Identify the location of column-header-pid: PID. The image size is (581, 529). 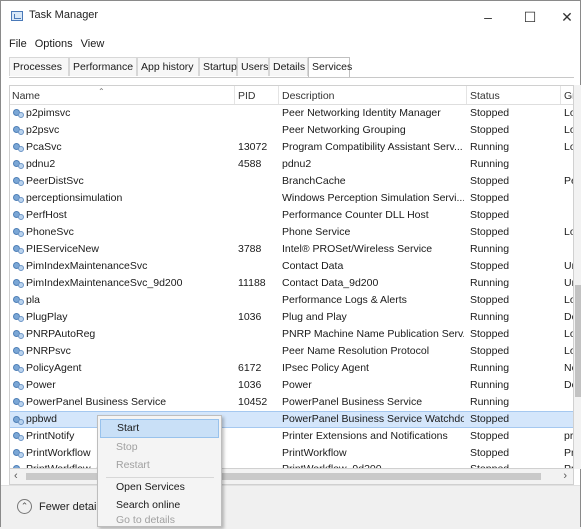
(247, 96).